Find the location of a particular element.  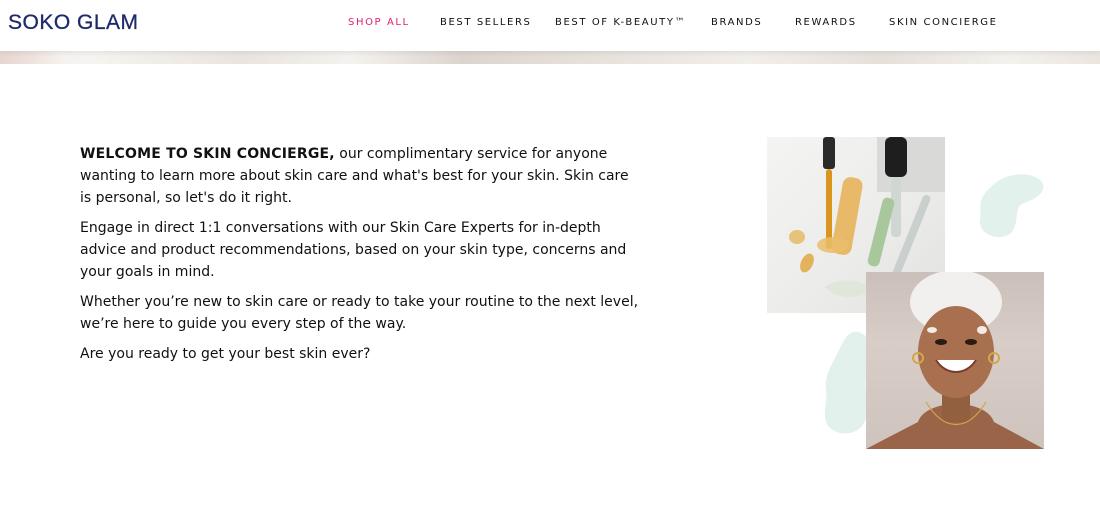

portrait-illustration is located at coordinates (955, 360).